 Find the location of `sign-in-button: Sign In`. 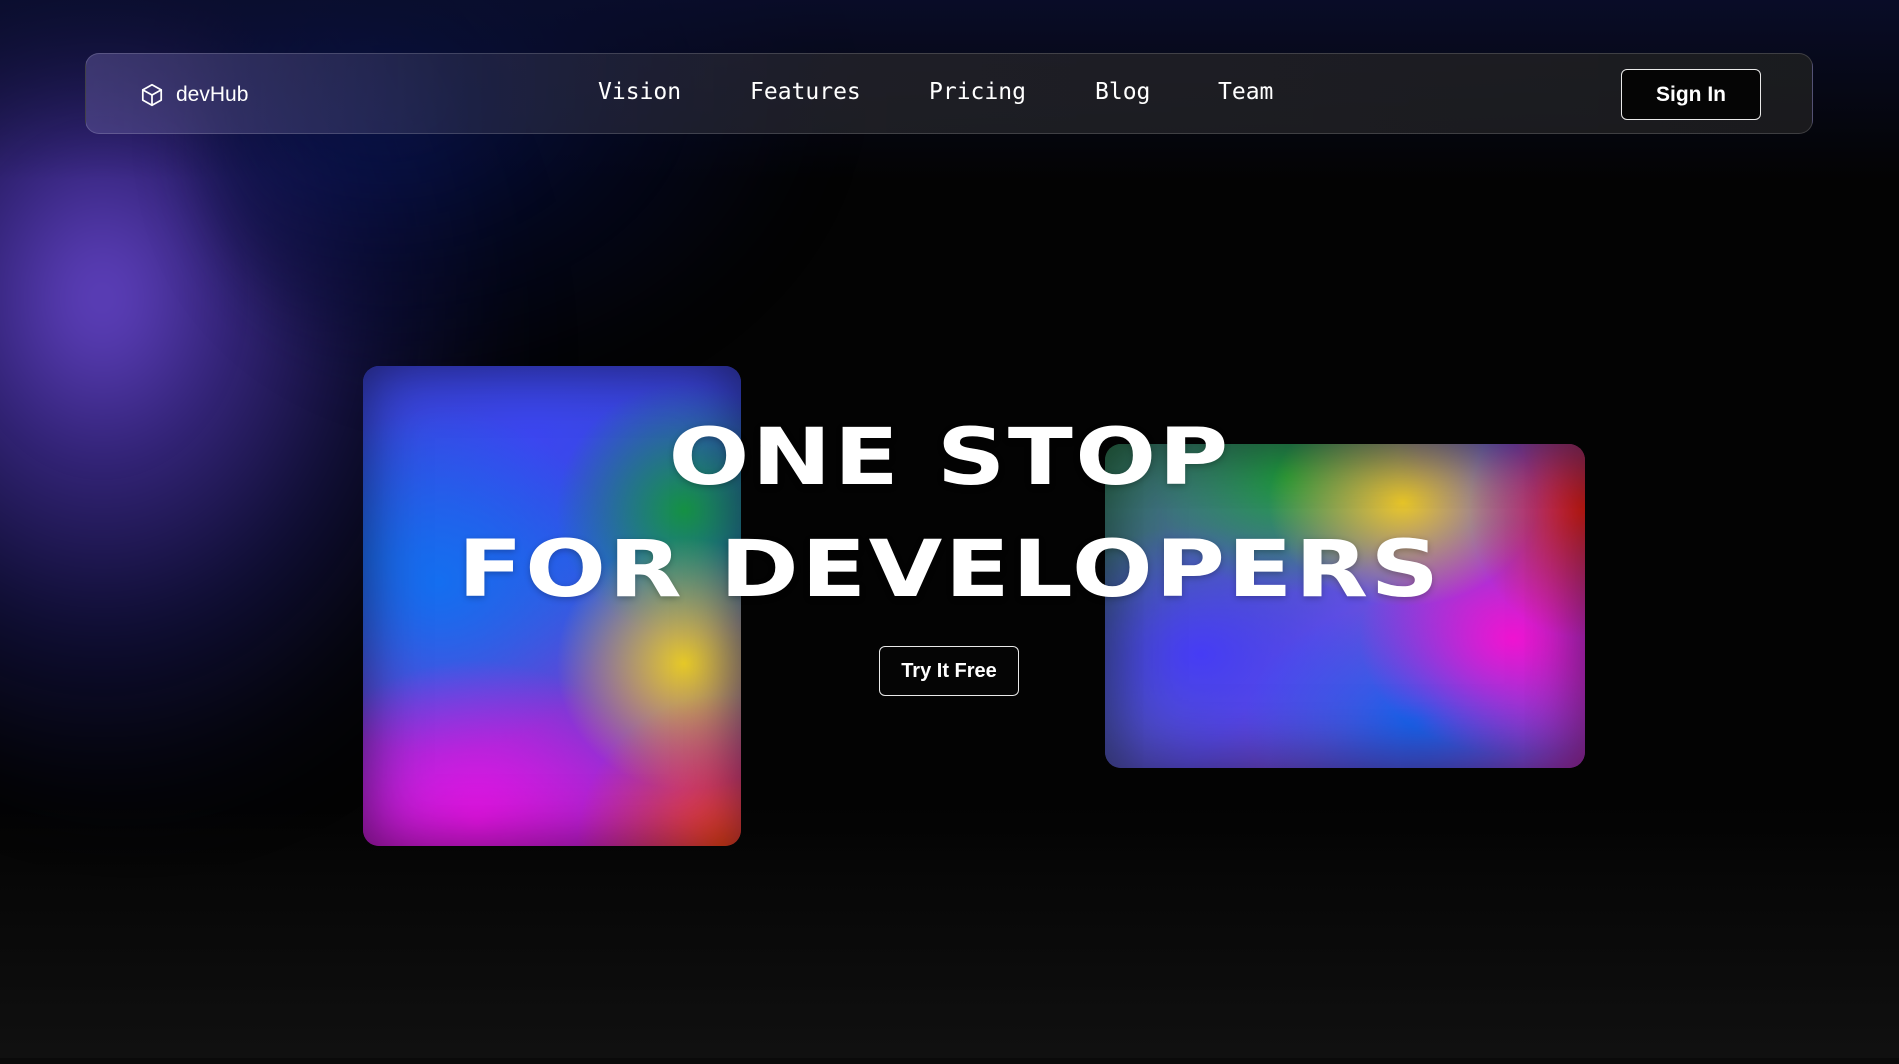

sign-in-button: Sign In is located at coordinates (1691, 94).